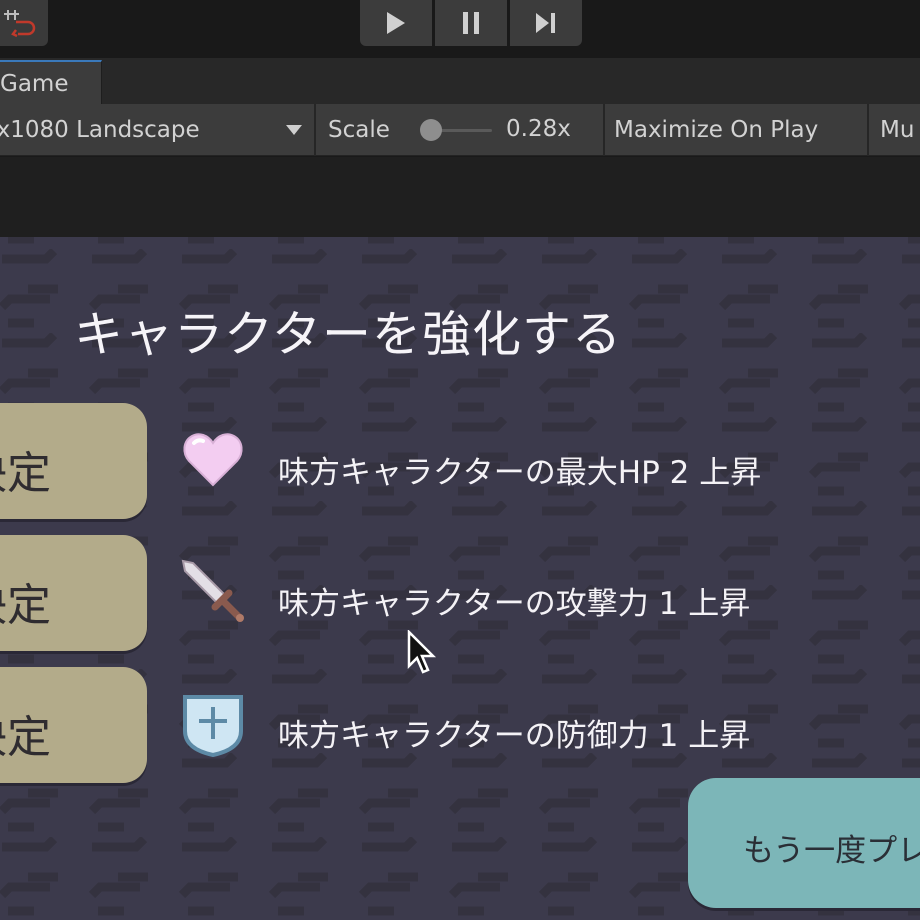 The image size is (920, 920). Describe the element at coordinates (431, 130) in the screenshot. I see `scale-slider-thumb` at that location.